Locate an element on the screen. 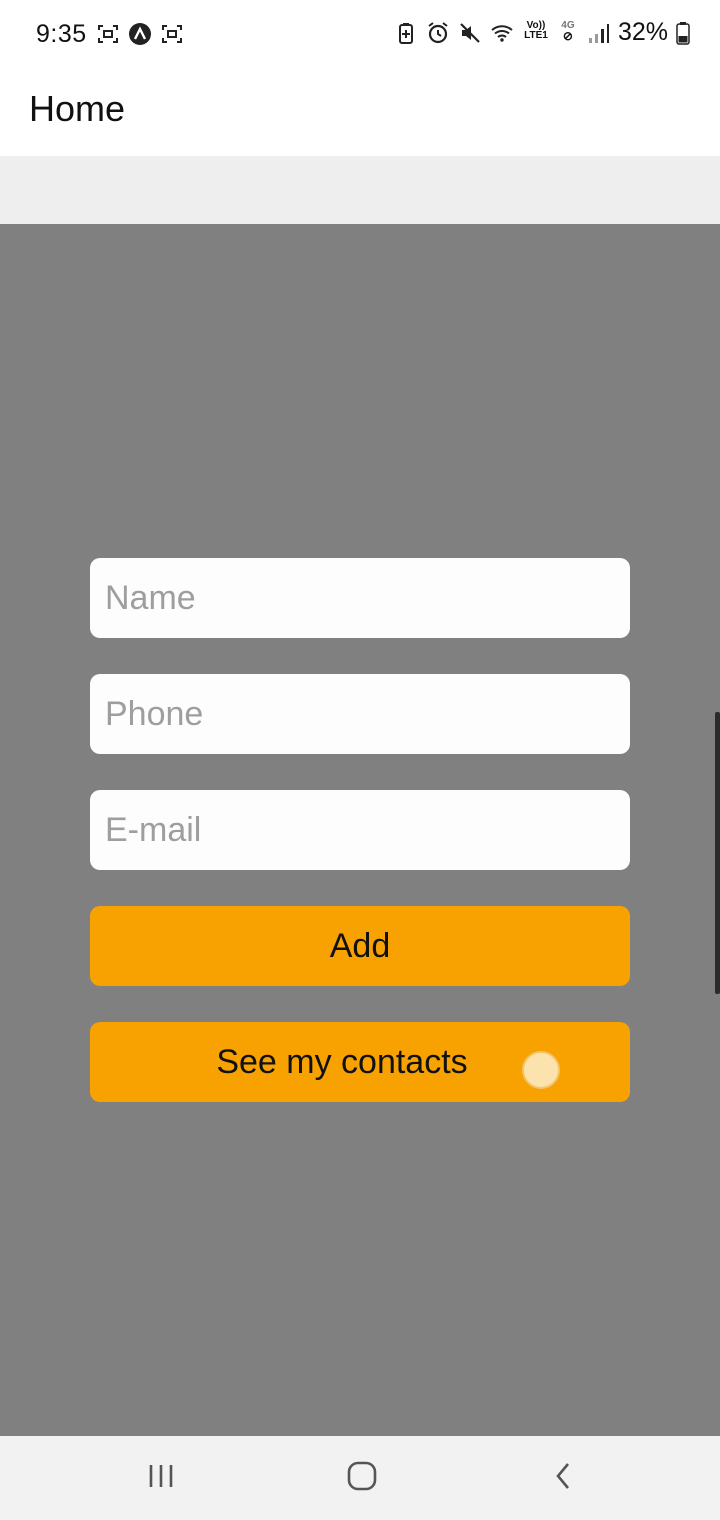 This screenshot has width=720, height=1520. add-button: Add is located at coordinates (360, 946).